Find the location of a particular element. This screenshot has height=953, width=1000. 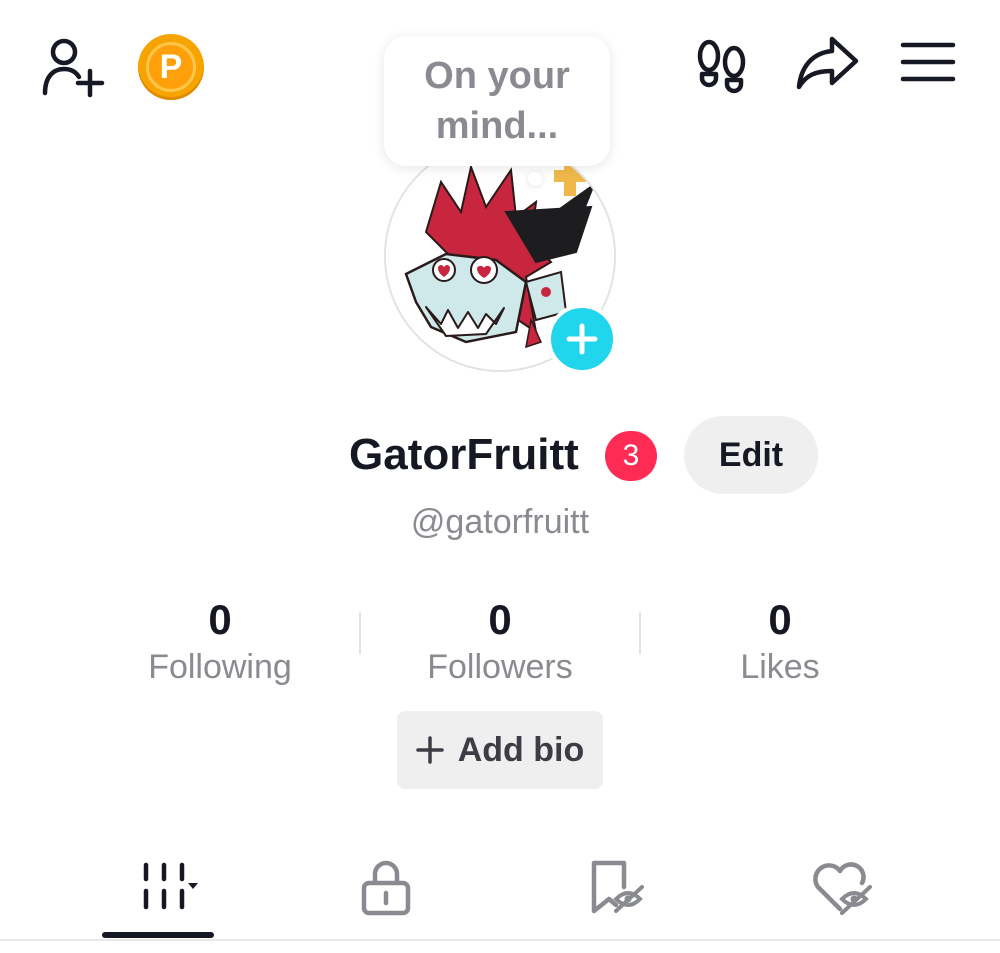

stat-label: Likes is located at coordinates (780, 667).